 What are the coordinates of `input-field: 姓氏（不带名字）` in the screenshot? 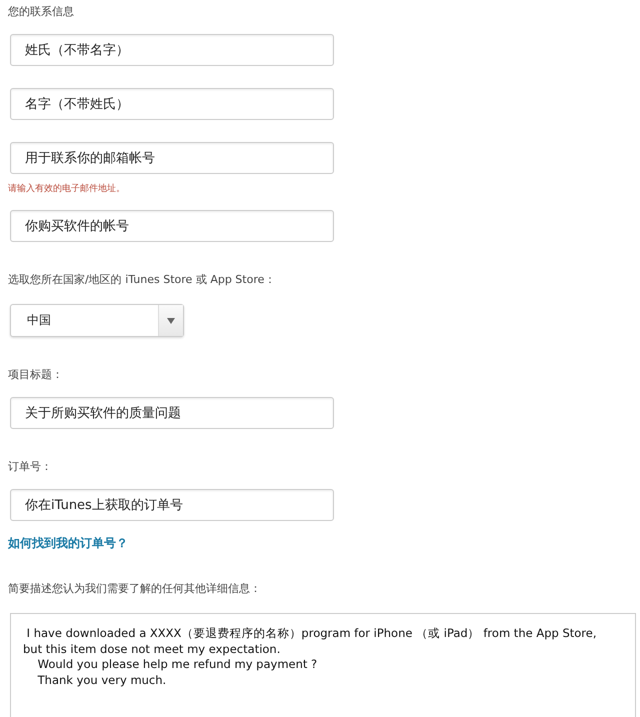 It's located at (172, 50).